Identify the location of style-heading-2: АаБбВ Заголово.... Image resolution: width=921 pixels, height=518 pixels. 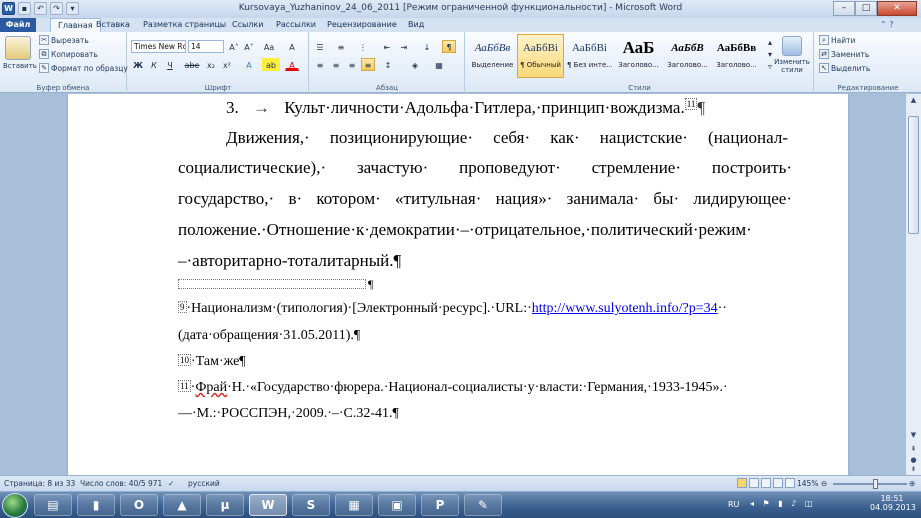
(687, 56).